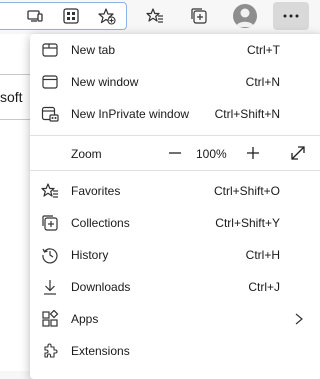  Describe the element at coordinates (211, 154) in the screenshot. I see `zoom-level: 100%` at that location.